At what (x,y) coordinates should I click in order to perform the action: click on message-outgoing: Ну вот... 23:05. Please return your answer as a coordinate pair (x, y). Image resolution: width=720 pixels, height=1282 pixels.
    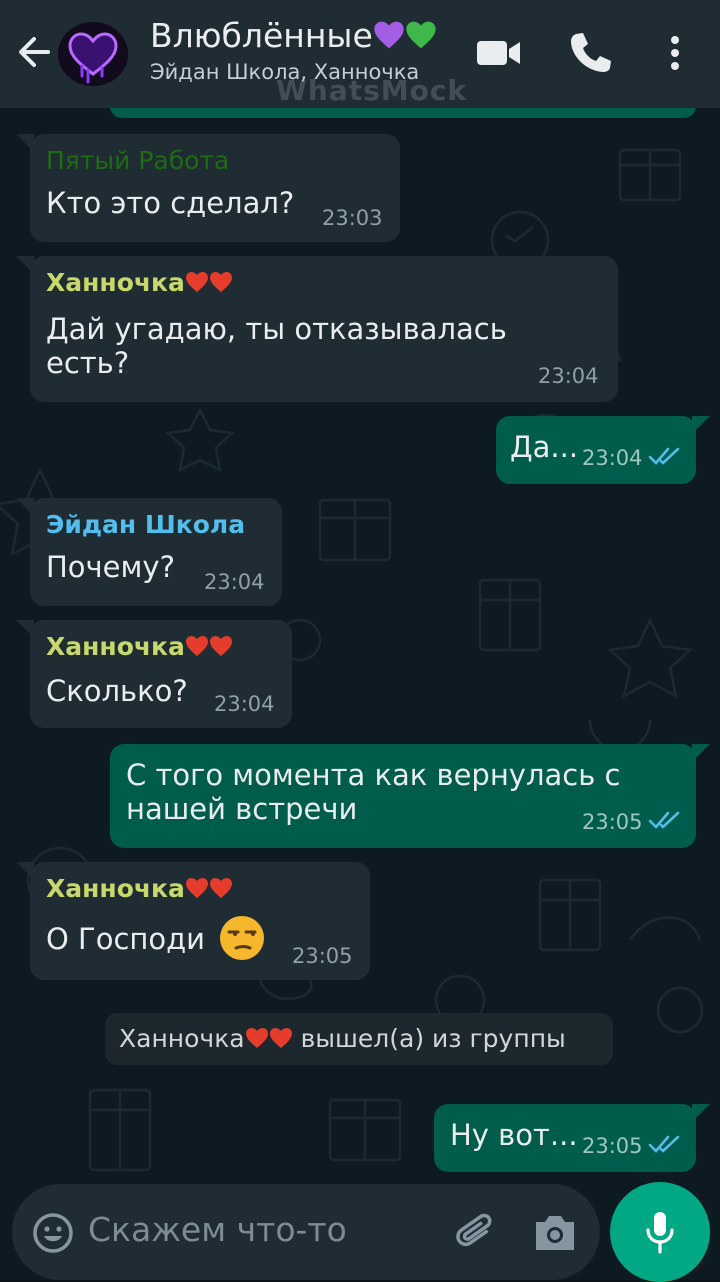
    Looking at the image, I should click on (572, 1138).